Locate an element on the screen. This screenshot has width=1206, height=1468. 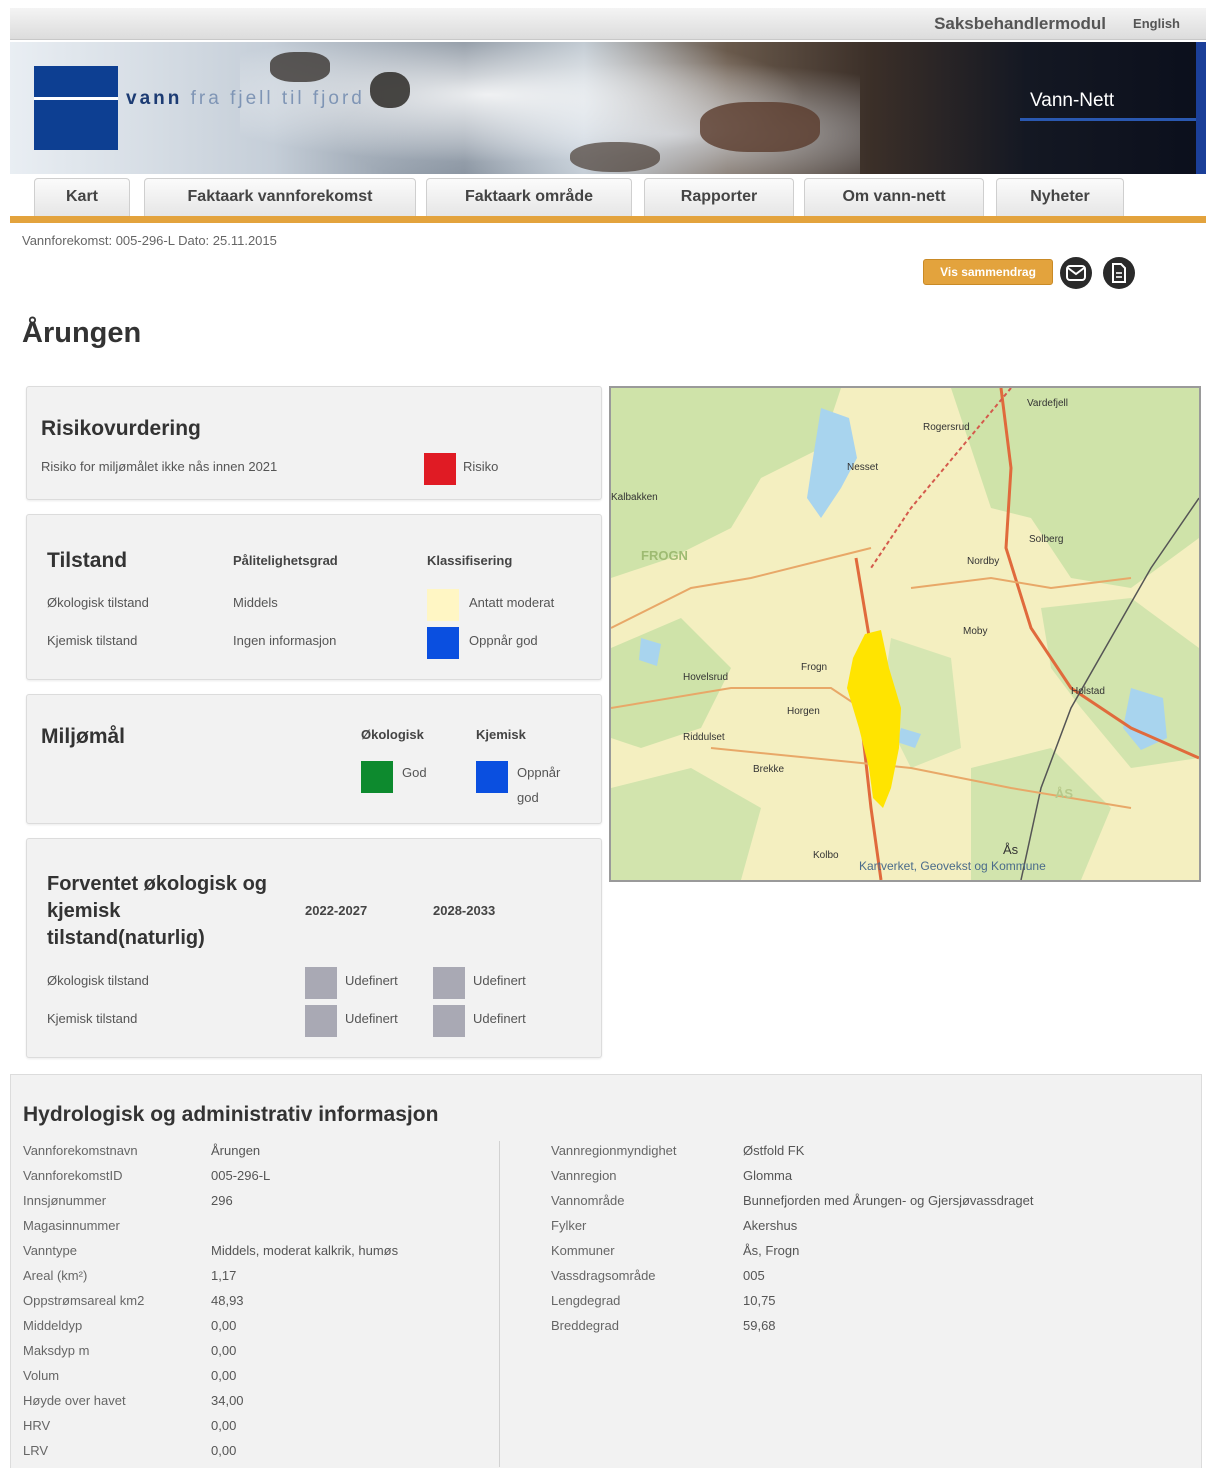
info-value: Ås, Frogn is located at coordinates (771, 1250).